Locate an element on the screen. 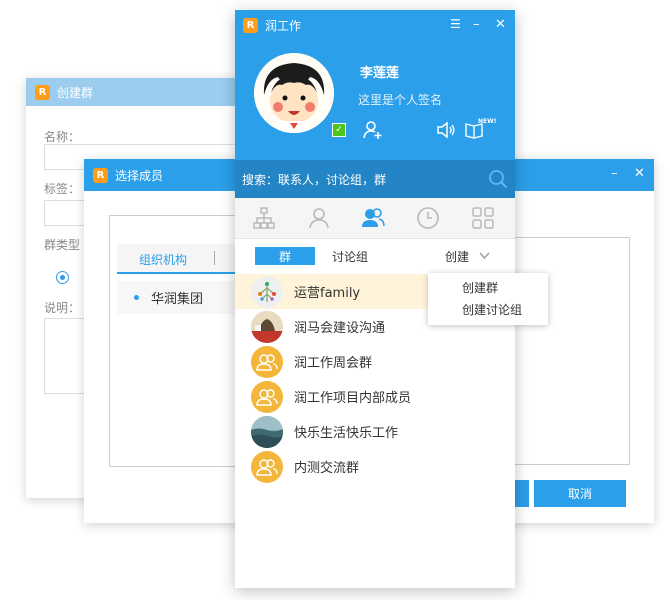  name-label: 名称： is located at coordinates (62, 137).